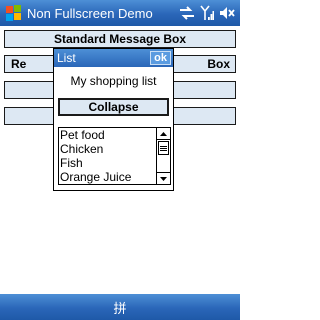 This screenshot has height=320, width=320. I want to click on scroll-thumb, so click(163, 148).